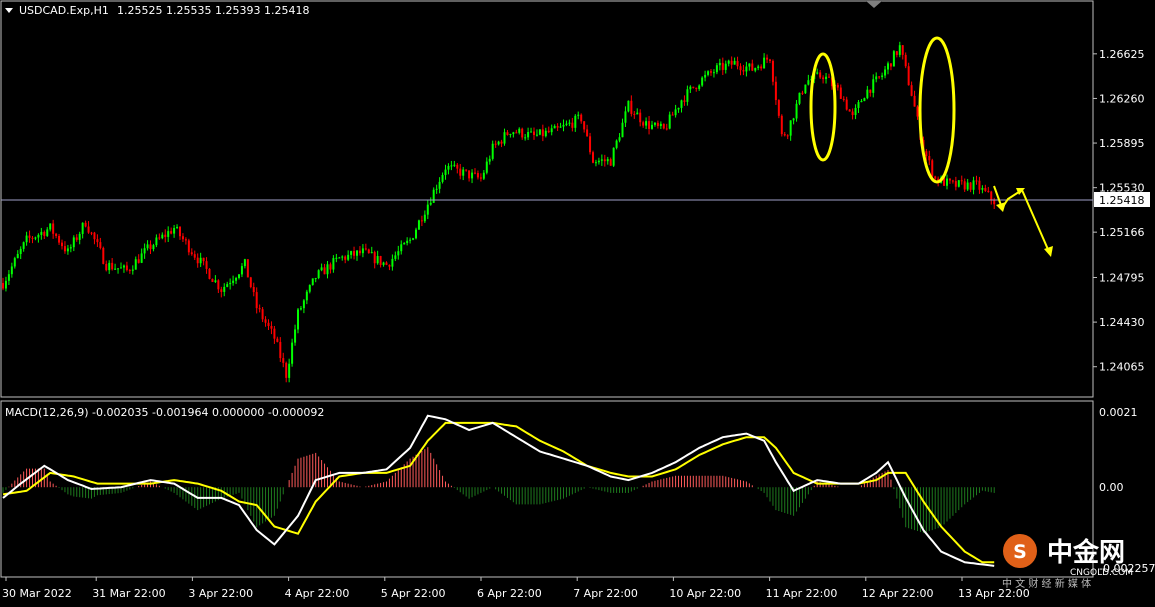  What do you see at coordinates (705, 593) in the screenshot?
I see `time-tick-label: 10 Apr 22:00` at bounding box center [705, 593].